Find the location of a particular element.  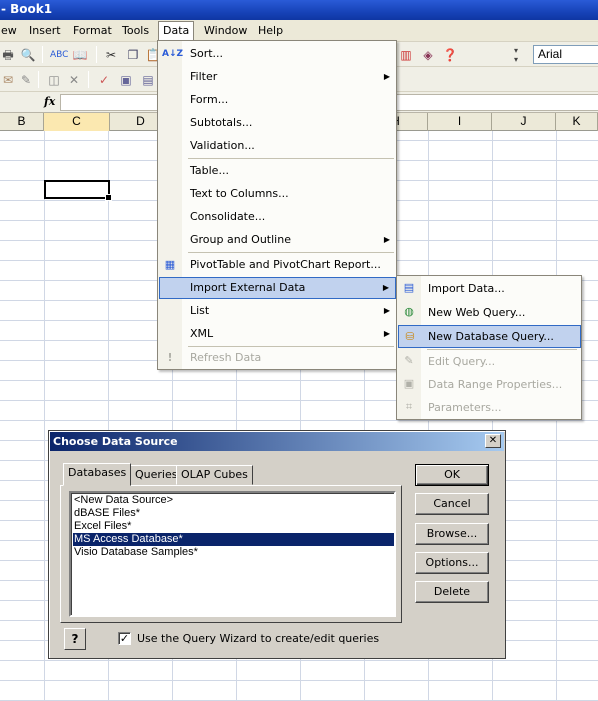

menu-item-import-external-data: Import External Data ▶ is located at coordinates (277, 288).